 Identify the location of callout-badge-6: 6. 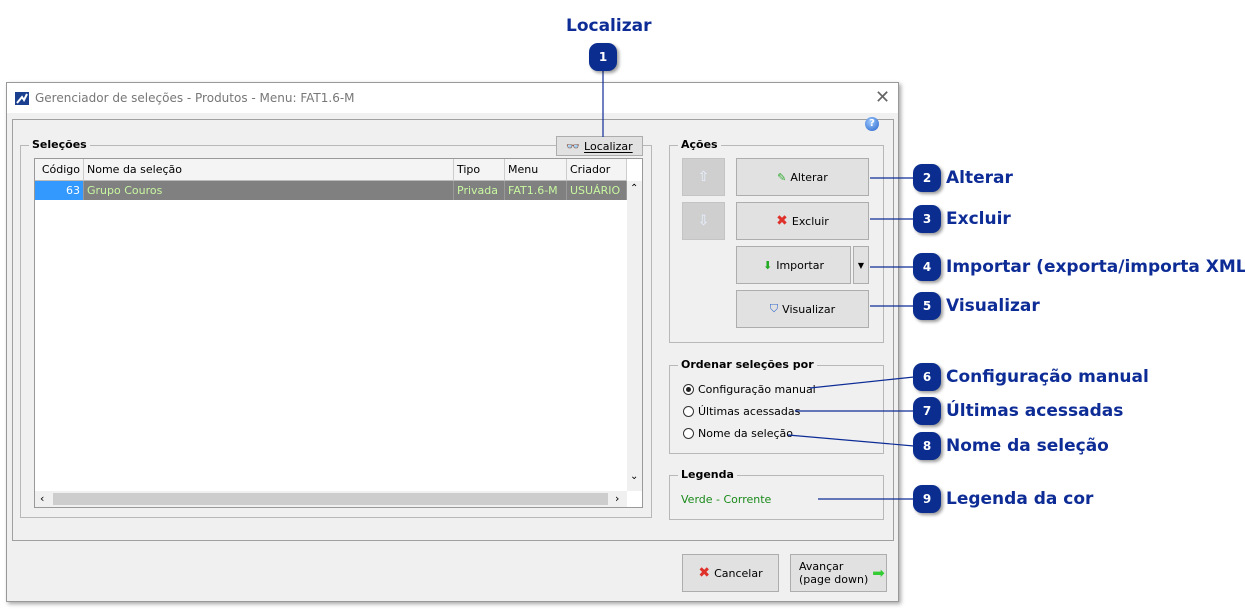
(927, 377).